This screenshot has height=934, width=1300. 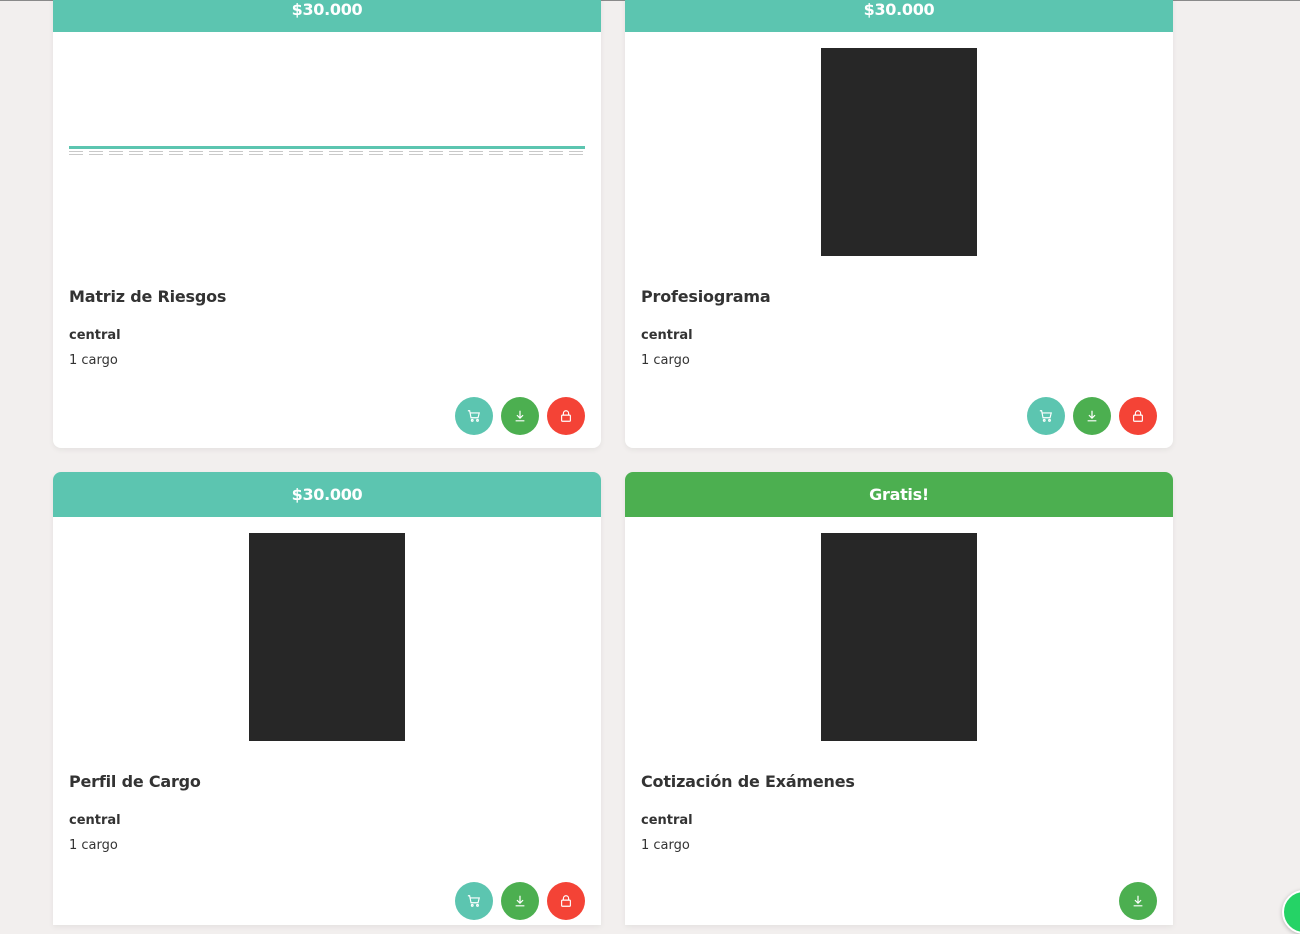 I want to click on price-label: Gratis!, so click(x=899, y=494).